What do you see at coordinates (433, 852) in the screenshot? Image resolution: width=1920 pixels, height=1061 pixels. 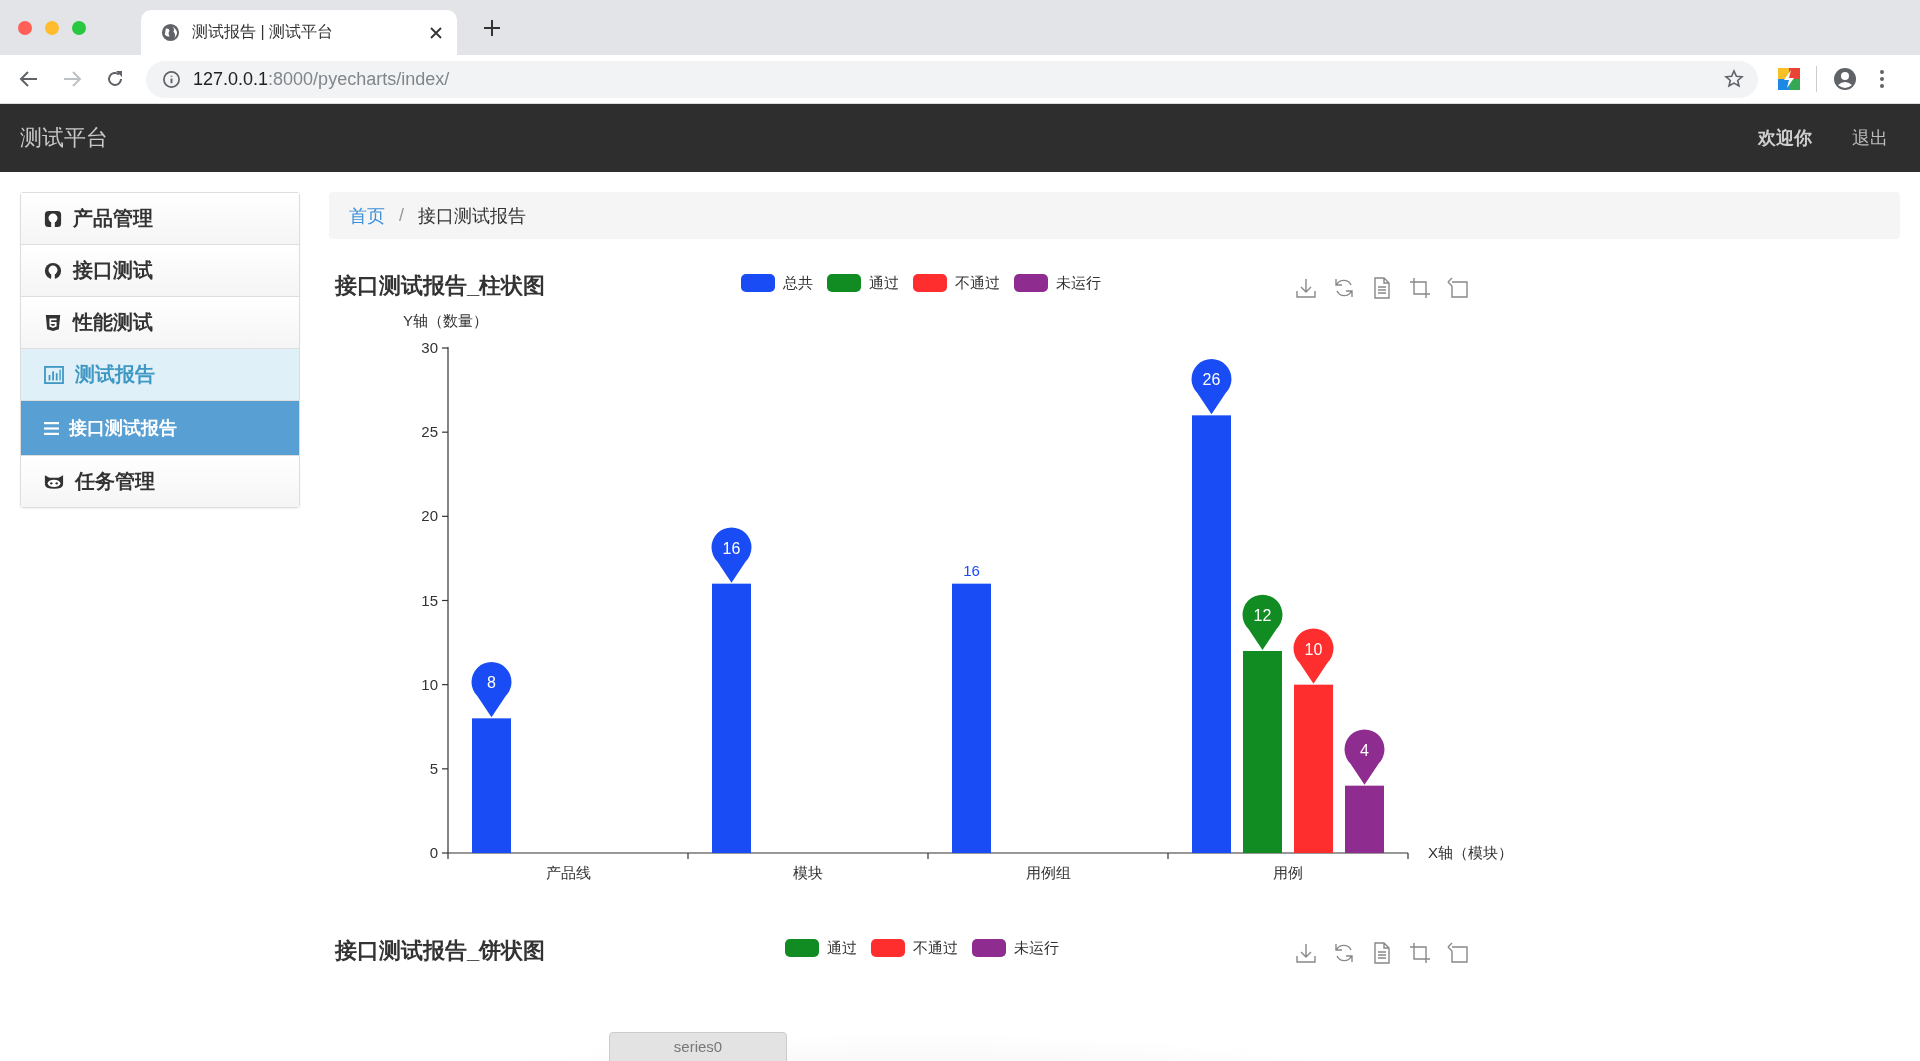 I see `axis-tick-label: 0` at bounding box center [433, 852].